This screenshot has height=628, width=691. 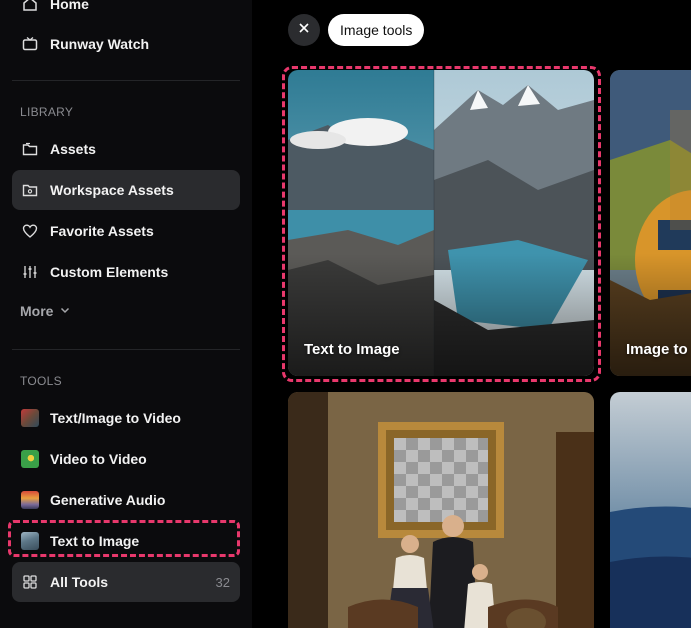 I want to click on generative-audio-thumbnail-icon, so click(x=30, y=500).